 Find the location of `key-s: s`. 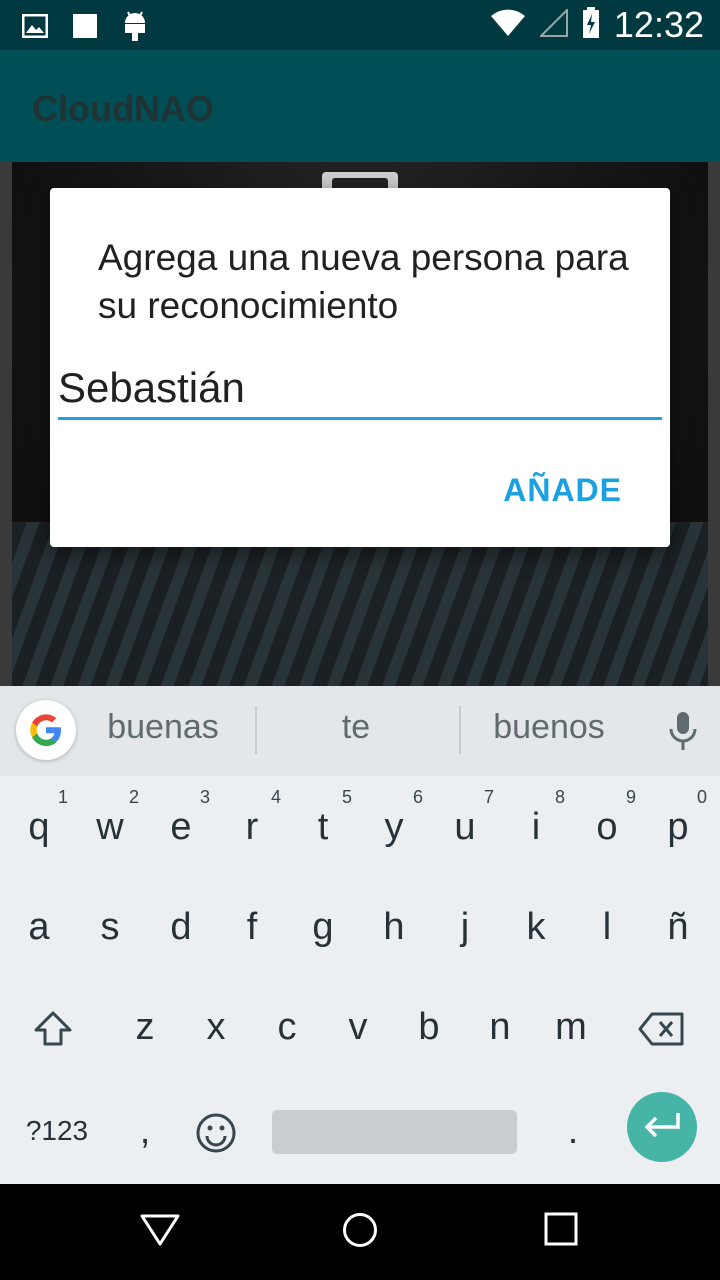

key-s: s is located at coordinates (110, 927).